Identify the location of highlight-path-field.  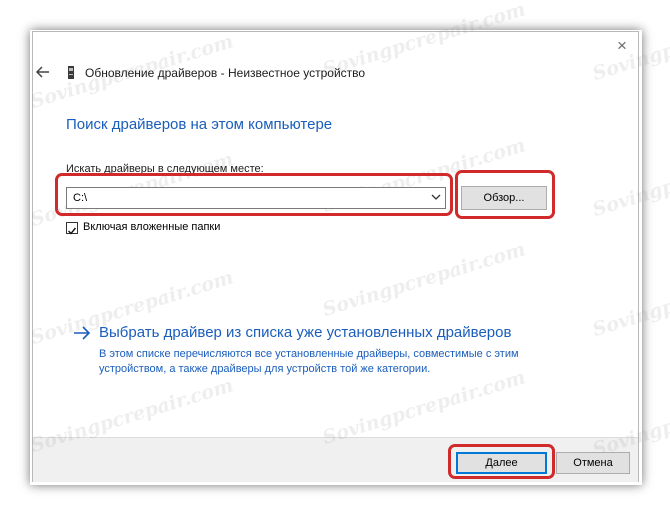
(254, 194).